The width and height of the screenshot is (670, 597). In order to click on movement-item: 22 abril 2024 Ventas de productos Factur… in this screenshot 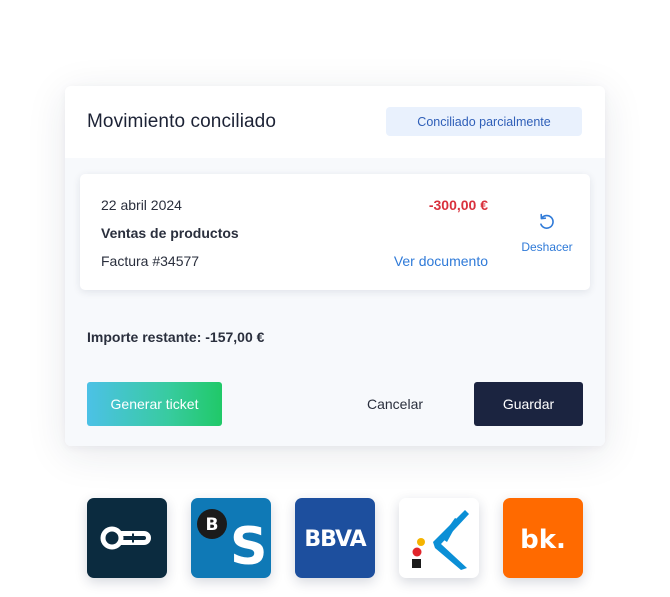, I will do `click(335, 232)`.